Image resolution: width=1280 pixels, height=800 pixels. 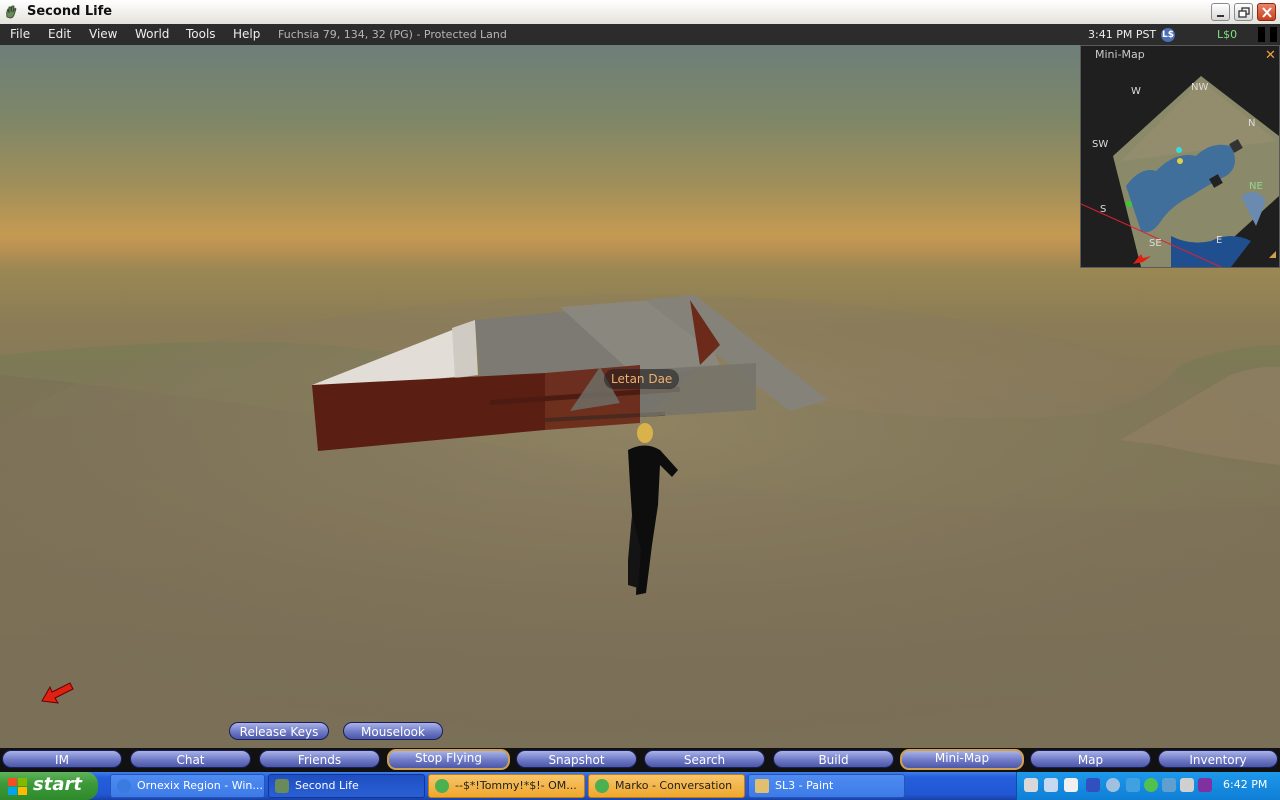 I want to click on task-label: Second Life, so click(x=327, y=785).